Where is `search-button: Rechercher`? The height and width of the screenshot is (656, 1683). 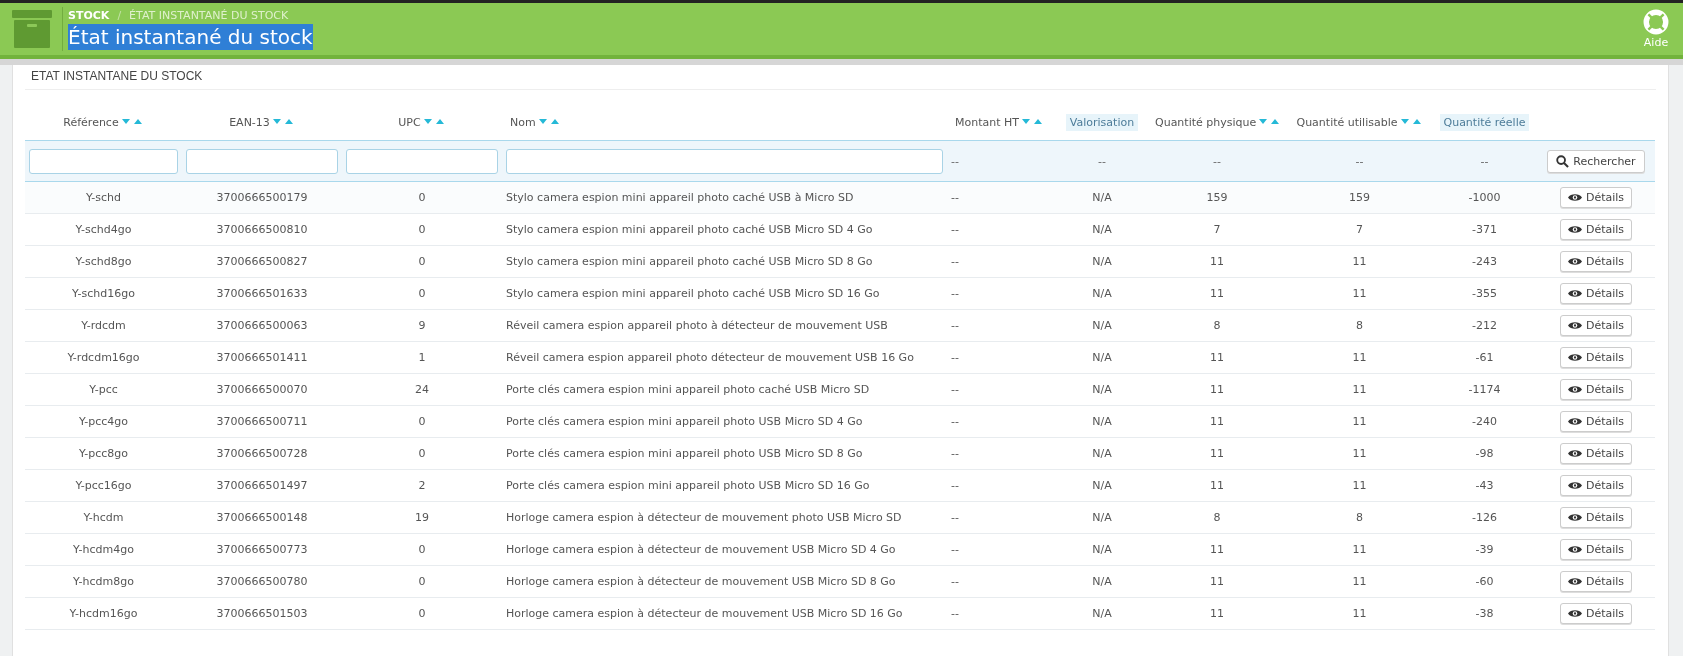
search-button: Rechercher is located at coordinates (1596, 161).